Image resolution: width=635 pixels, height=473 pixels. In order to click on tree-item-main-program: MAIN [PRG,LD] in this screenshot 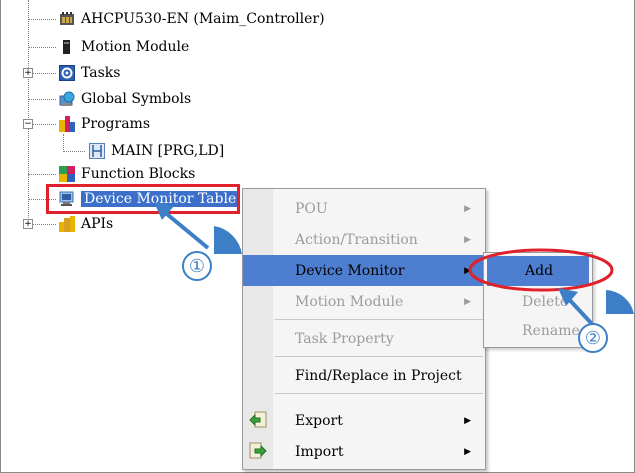, I will do `click(156, 151)`.